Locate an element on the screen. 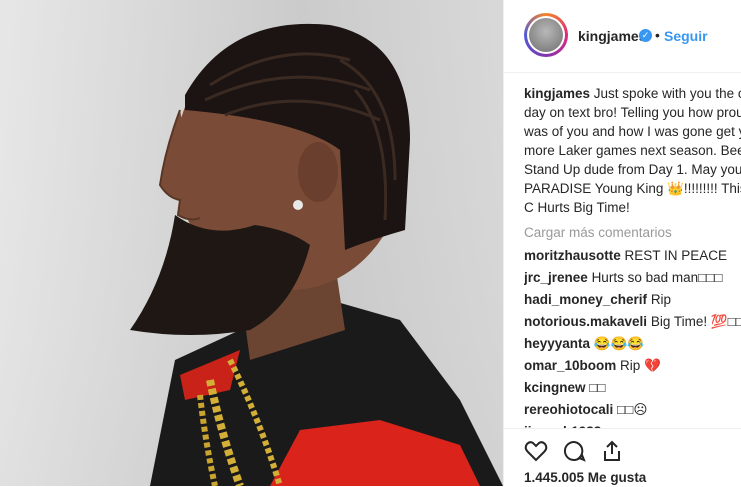  post-actions: 1.445.005 Me gusta is located at coordinates (622, 457).